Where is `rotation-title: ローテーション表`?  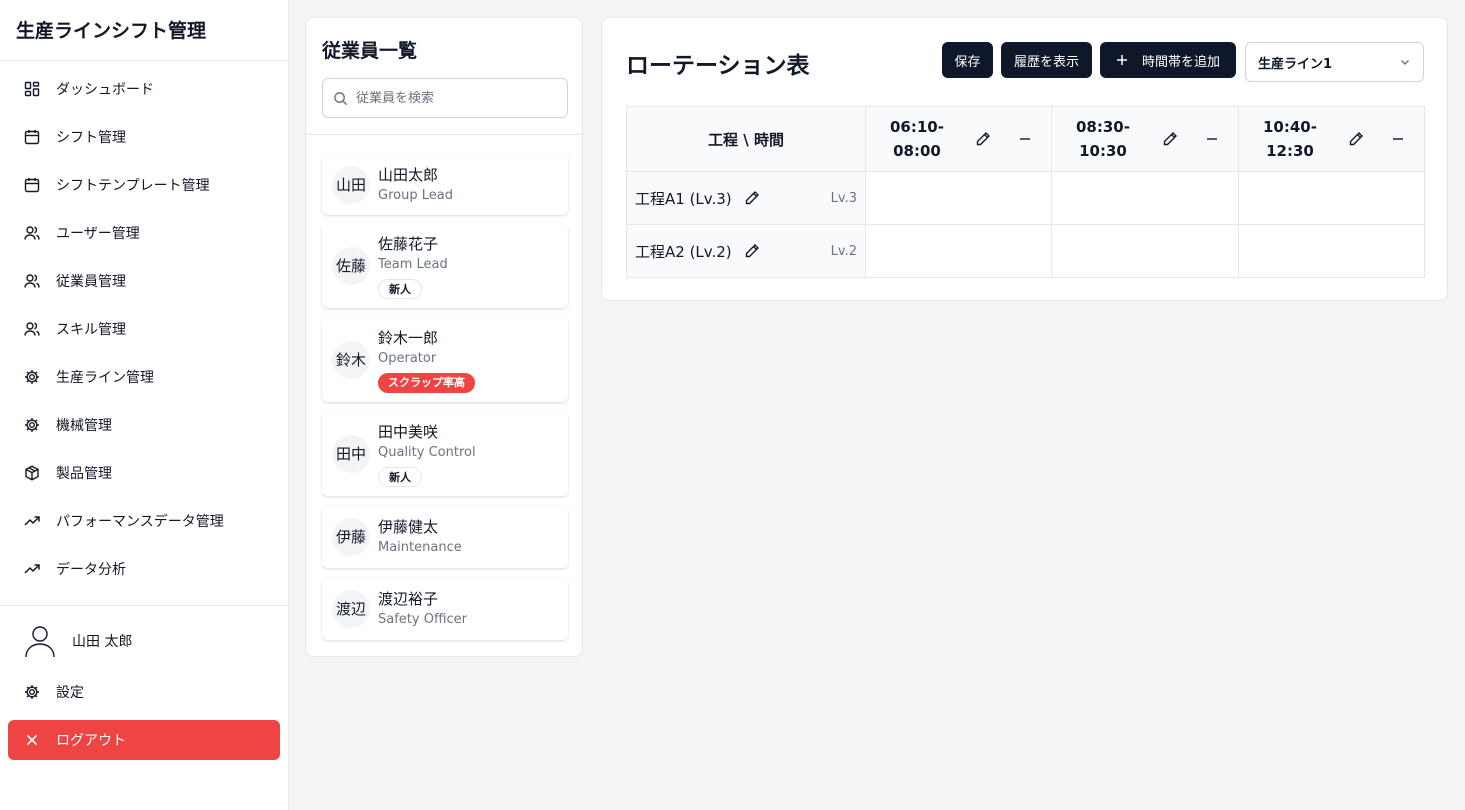 rotation-title: ローテーション表 is located at coordinates (718, 66).